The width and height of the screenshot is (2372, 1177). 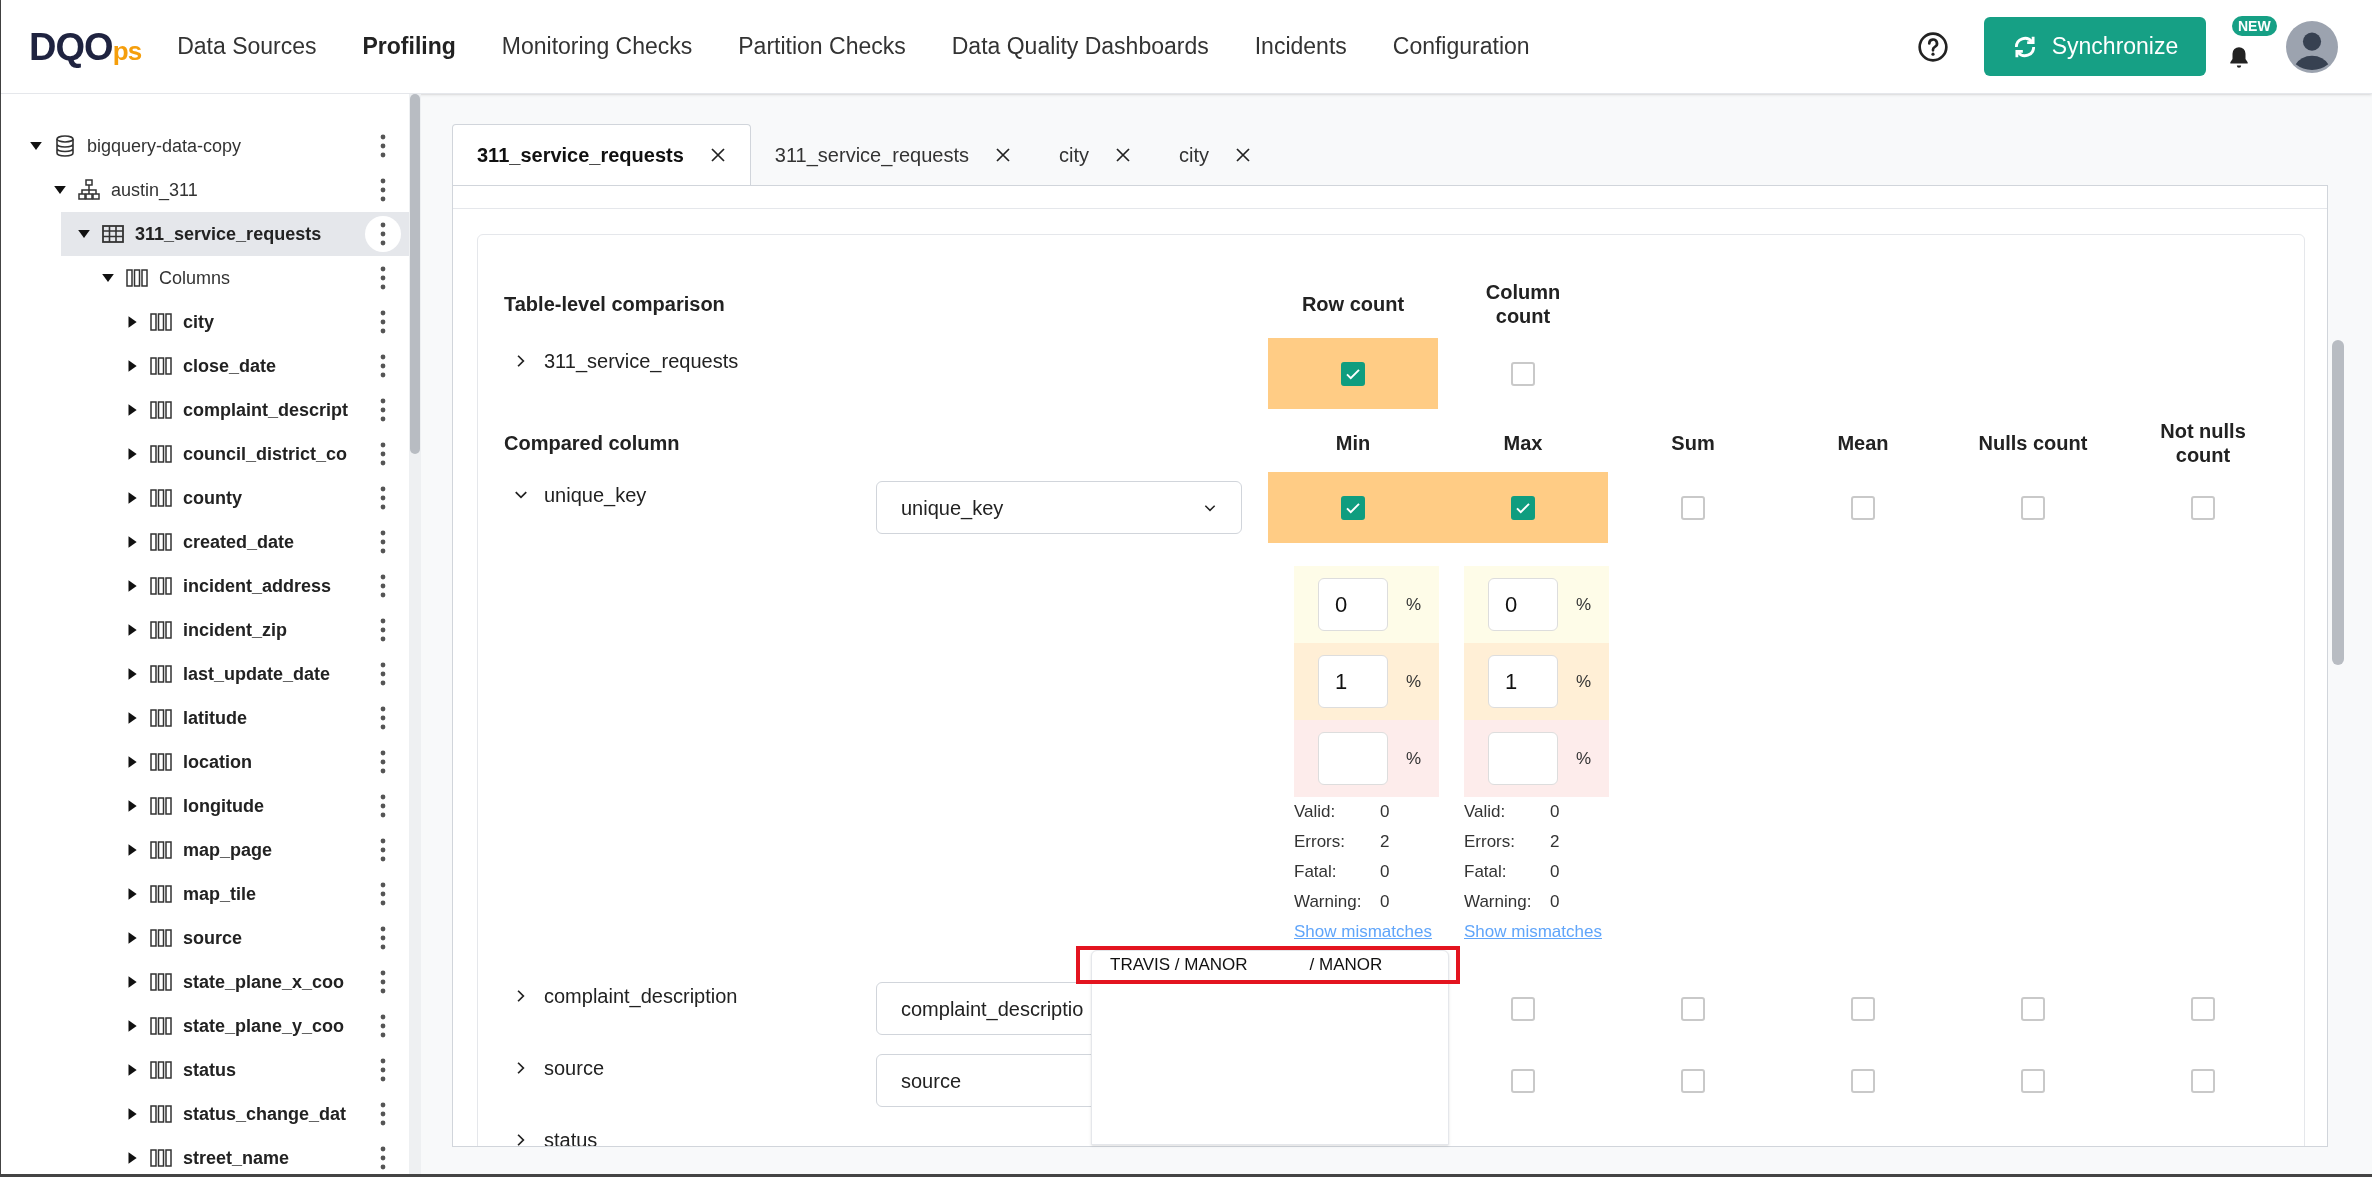 What do you see at coordinates (266, 410) in the screenshot?
I see `tree-item-label: complaint_descript` at bounding box center [266, 410].